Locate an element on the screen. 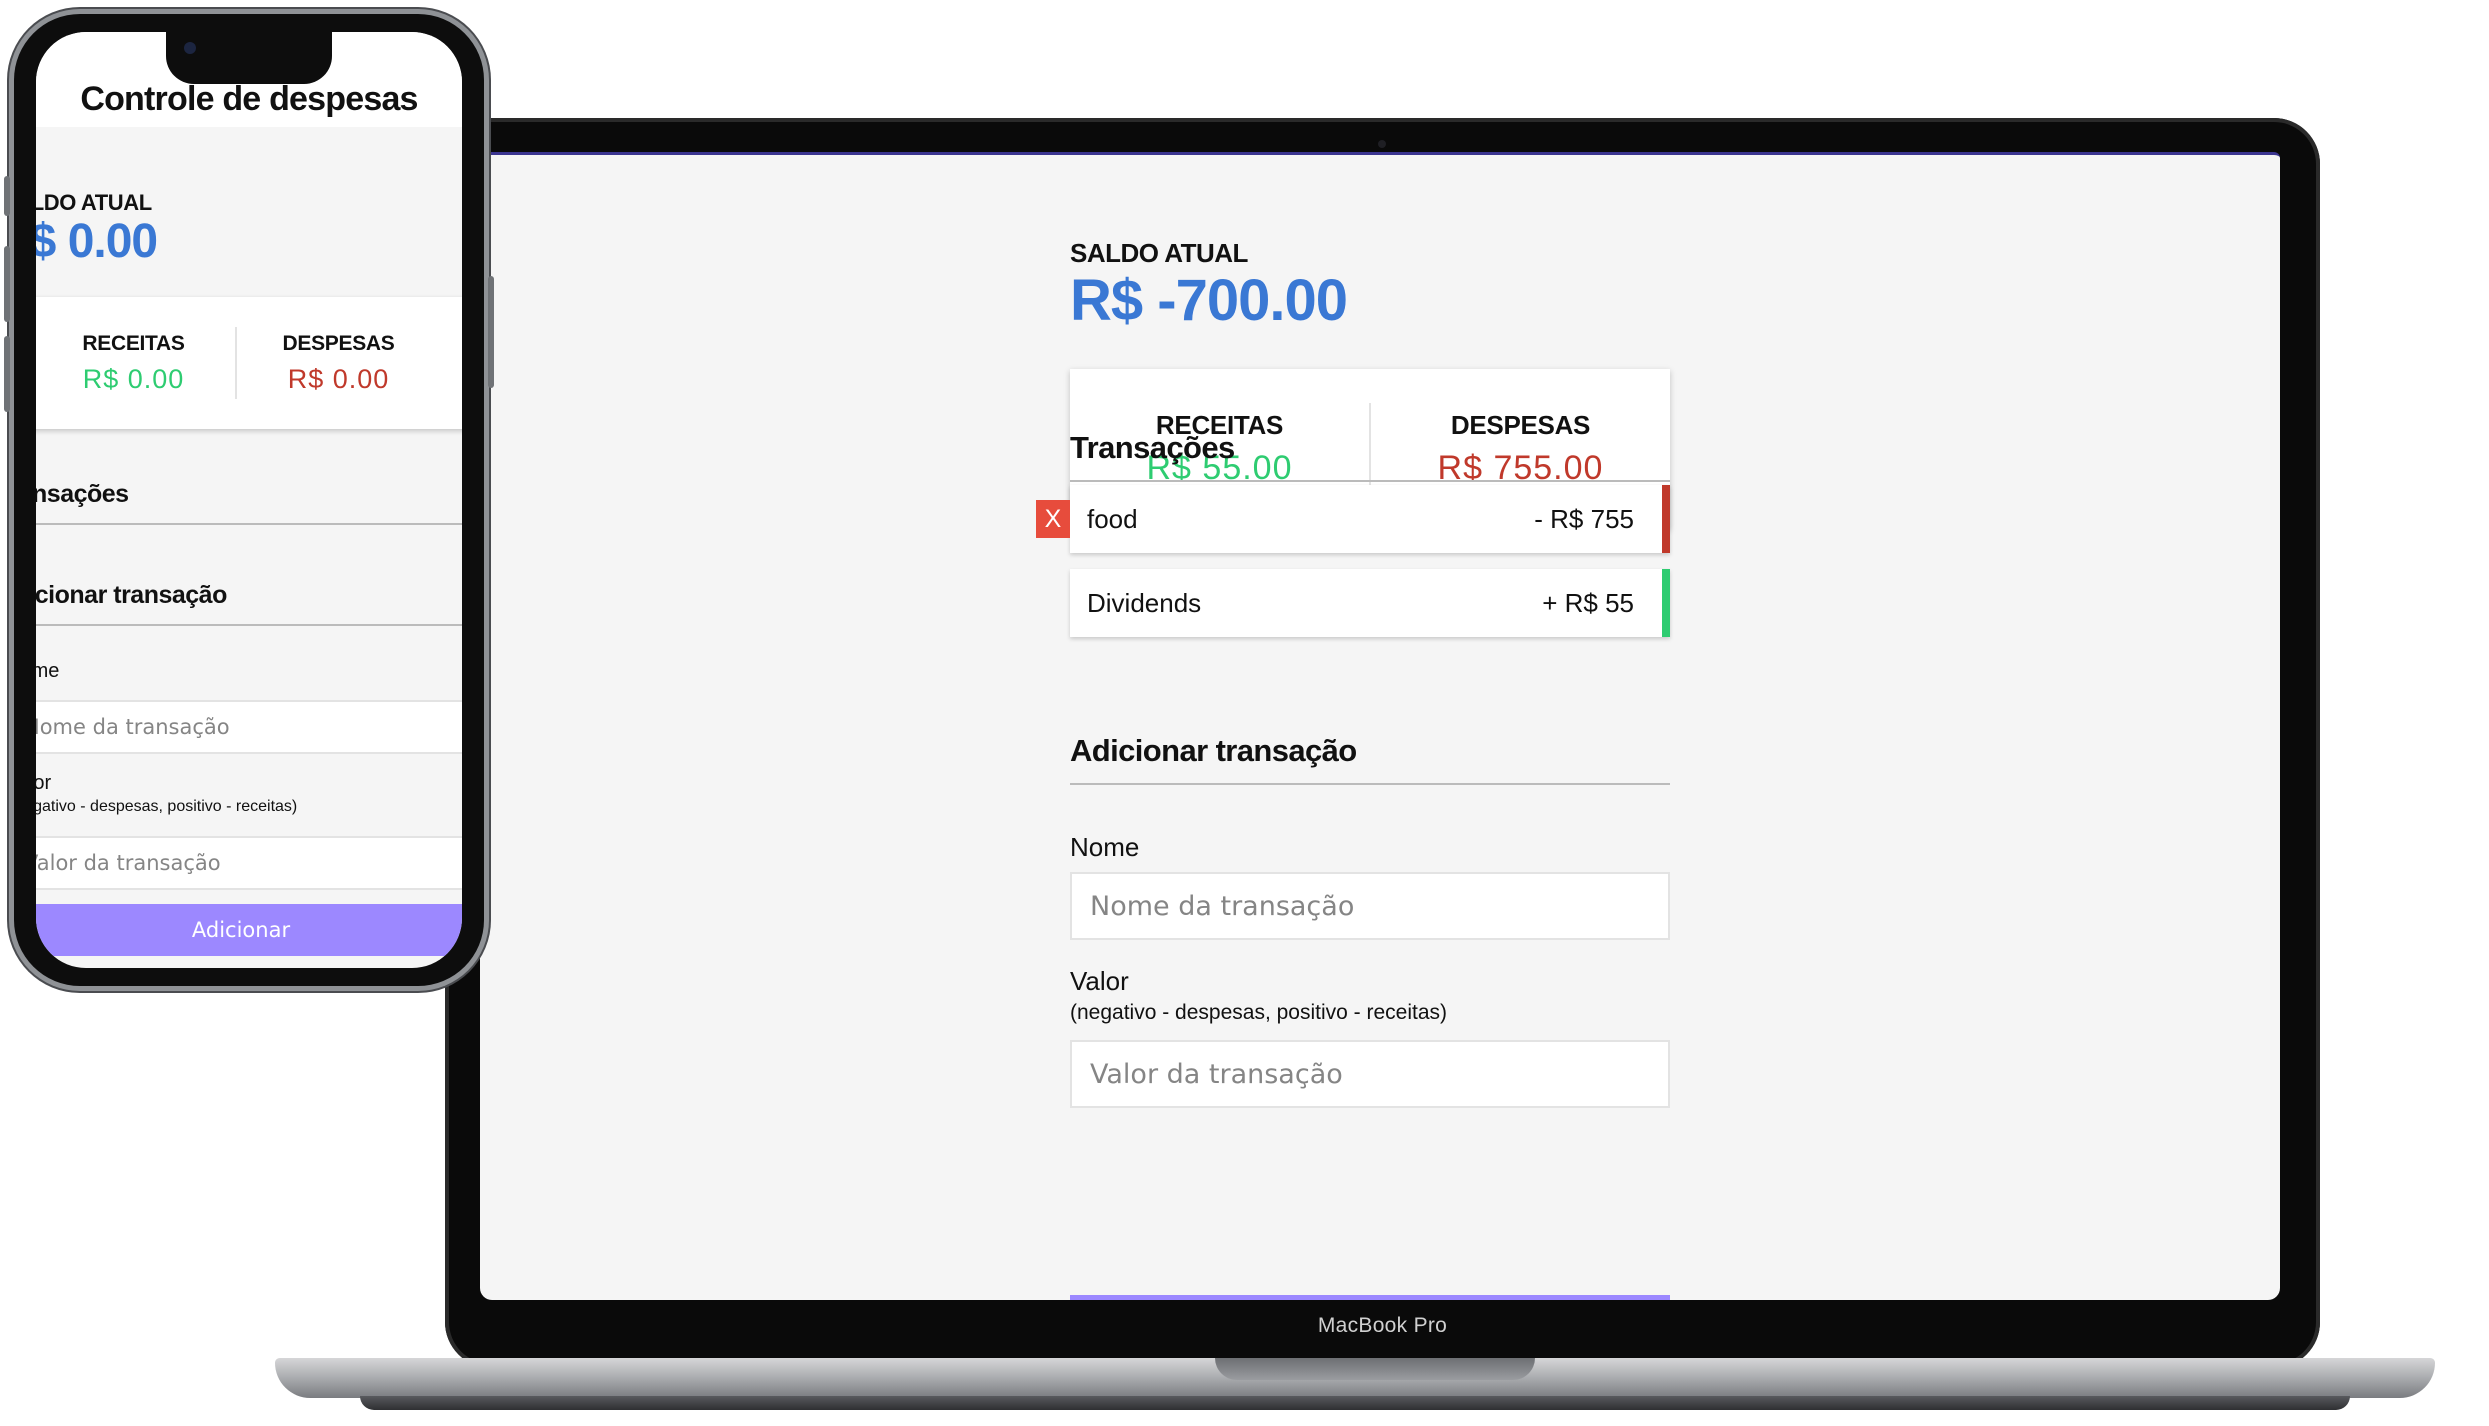 This screenshot has height=1426, width=2489. laptop-hinge-notch is located at coordinates (1375, 1369).